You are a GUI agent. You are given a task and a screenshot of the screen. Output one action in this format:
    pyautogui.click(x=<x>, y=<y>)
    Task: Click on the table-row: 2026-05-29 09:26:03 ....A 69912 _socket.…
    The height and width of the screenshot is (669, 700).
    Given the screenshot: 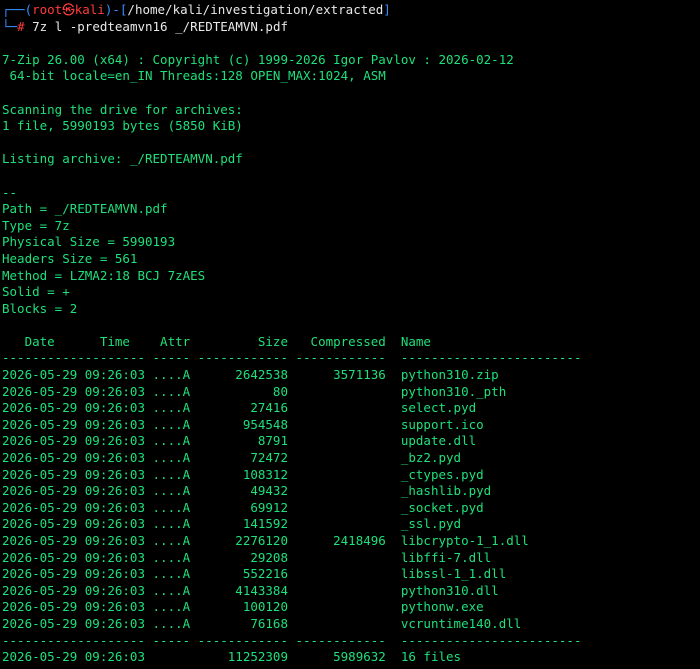 What is the action you would take?
    pyautogui.click(x=243, y=507)
    